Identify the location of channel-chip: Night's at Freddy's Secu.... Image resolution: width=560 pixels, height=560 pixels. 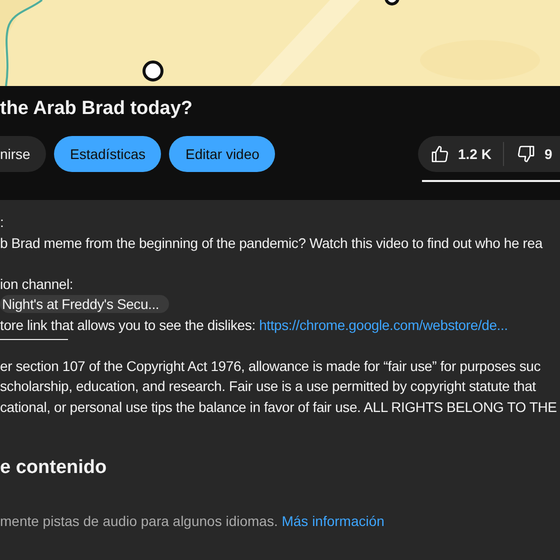
(85, 304).